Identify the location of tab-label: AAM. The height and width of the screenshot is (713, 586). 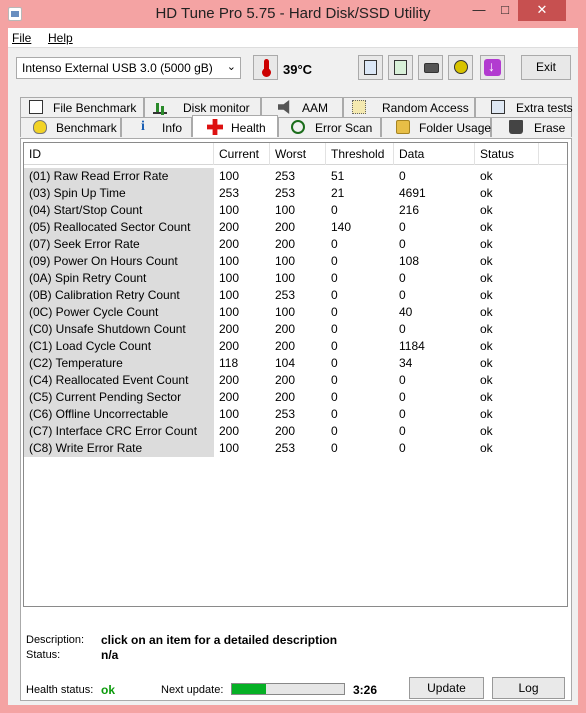
(315, 108).